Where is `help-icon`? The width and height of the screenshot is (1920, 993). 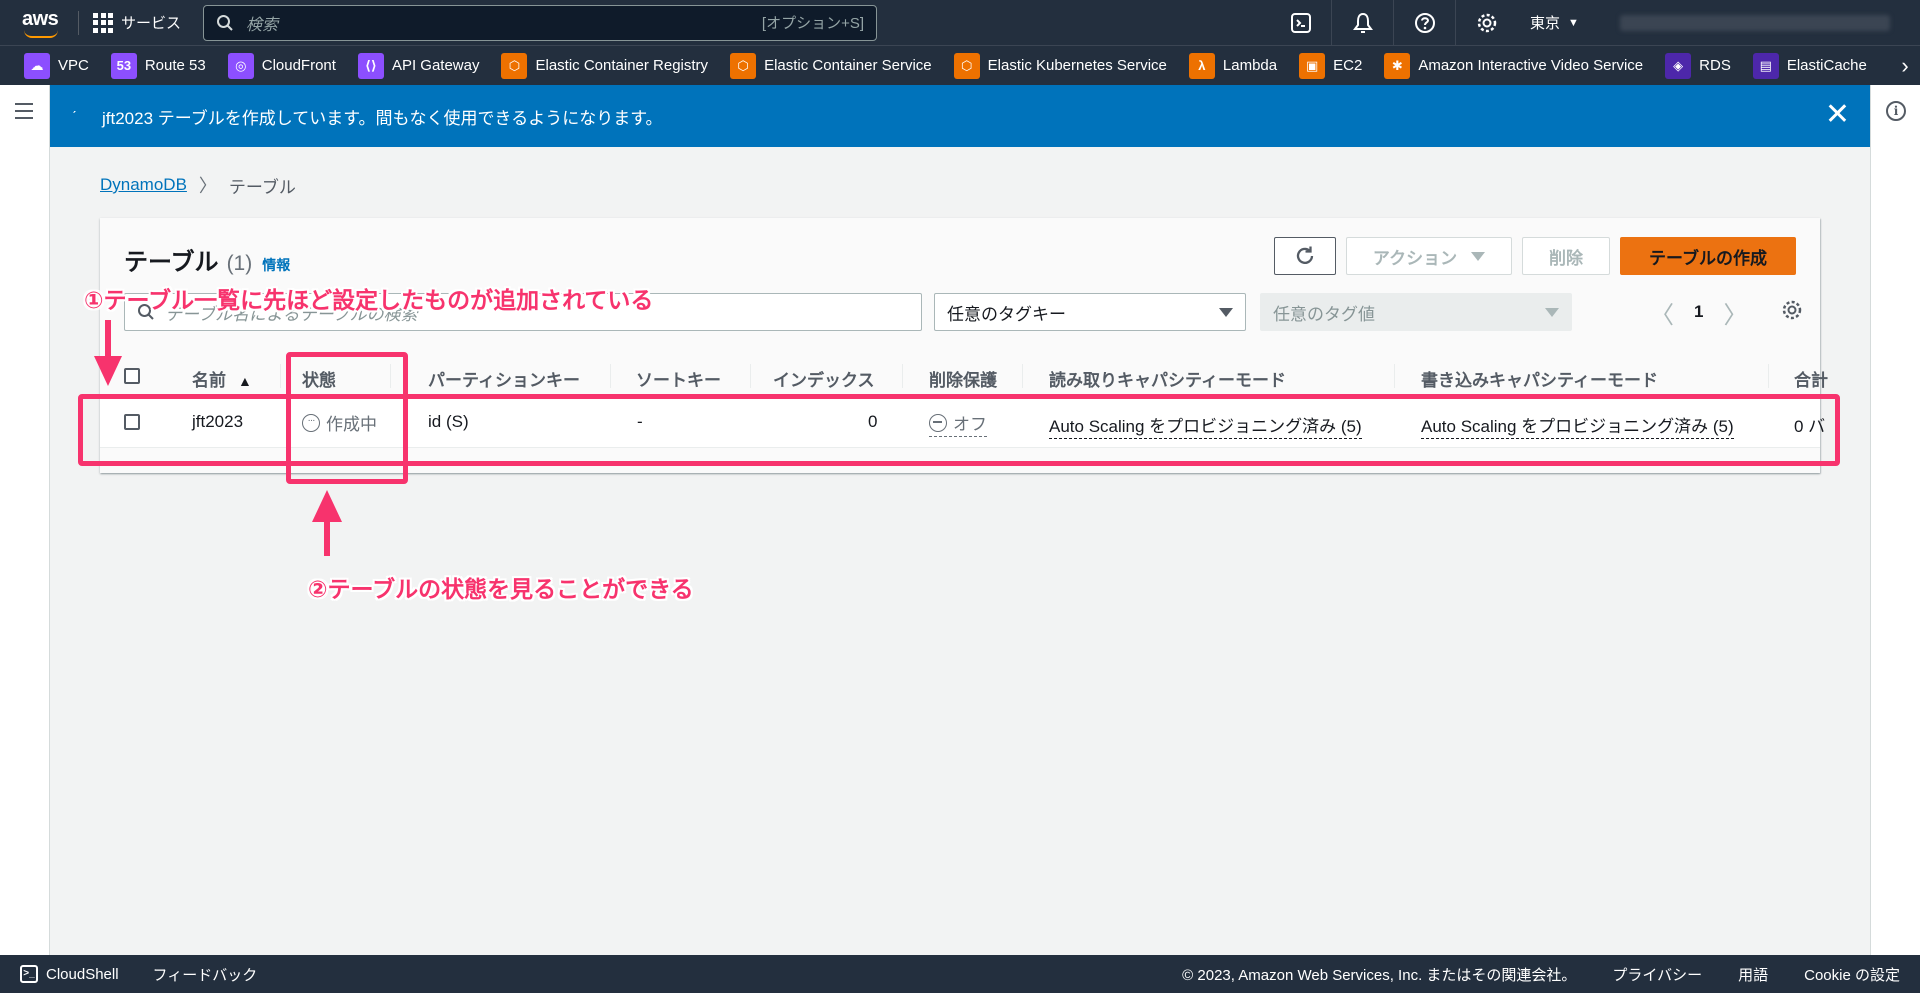
help-icon is located at coordinates (1424, 22).